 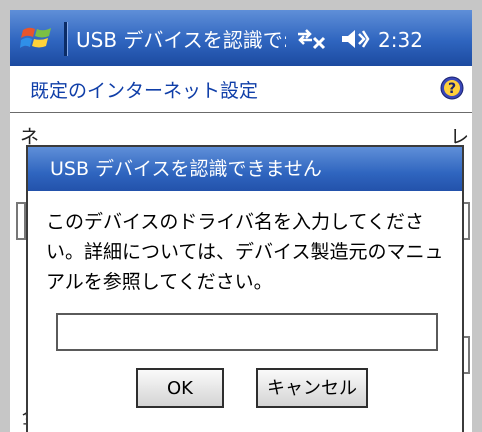 What do you see at coordinates (37, 38) in the screenshot?
I see `windows-start-icon` at bounding box center [37, 38].